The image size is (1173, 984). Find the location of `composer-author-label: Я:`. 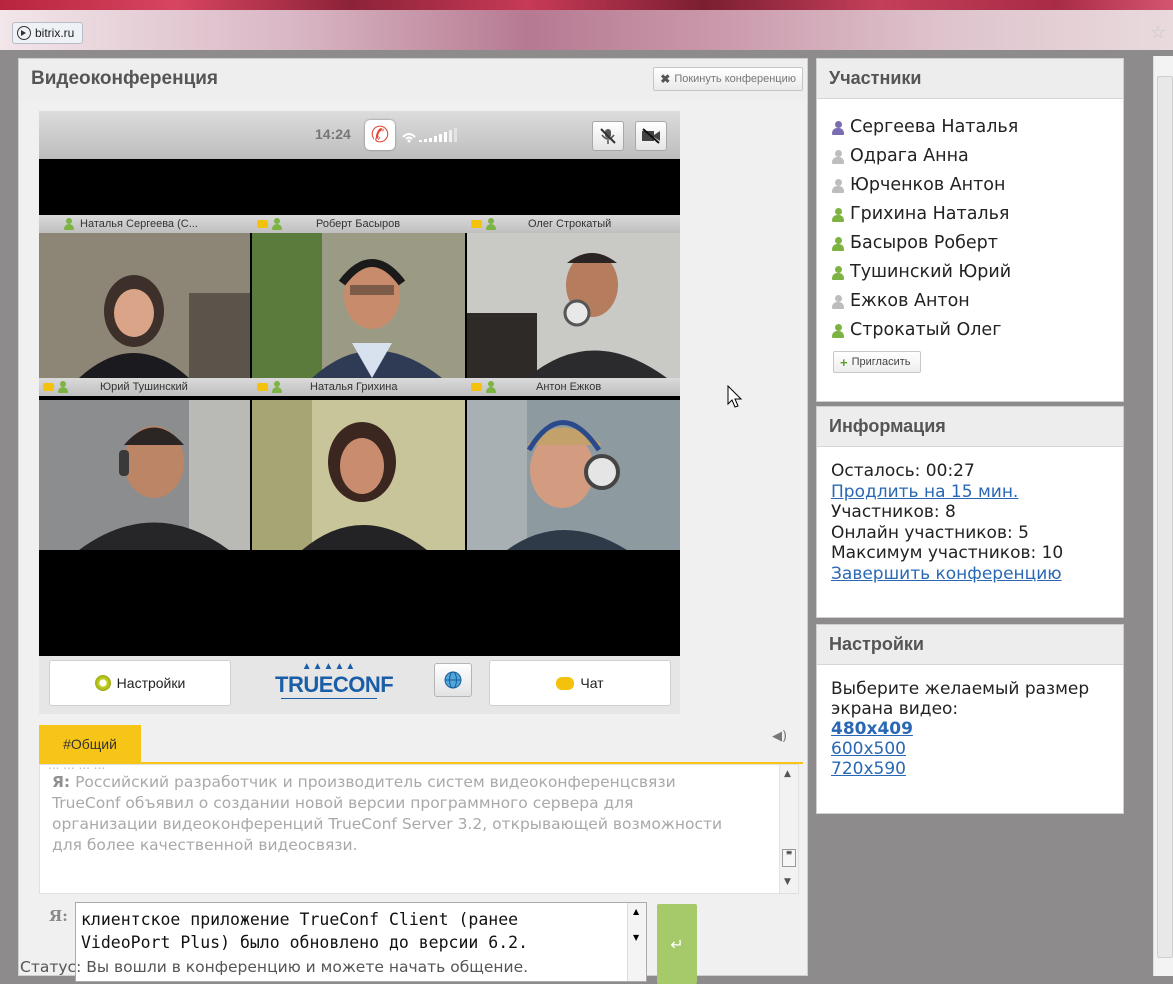

composer-author-label: Я: is located at coordinates (58, 916).